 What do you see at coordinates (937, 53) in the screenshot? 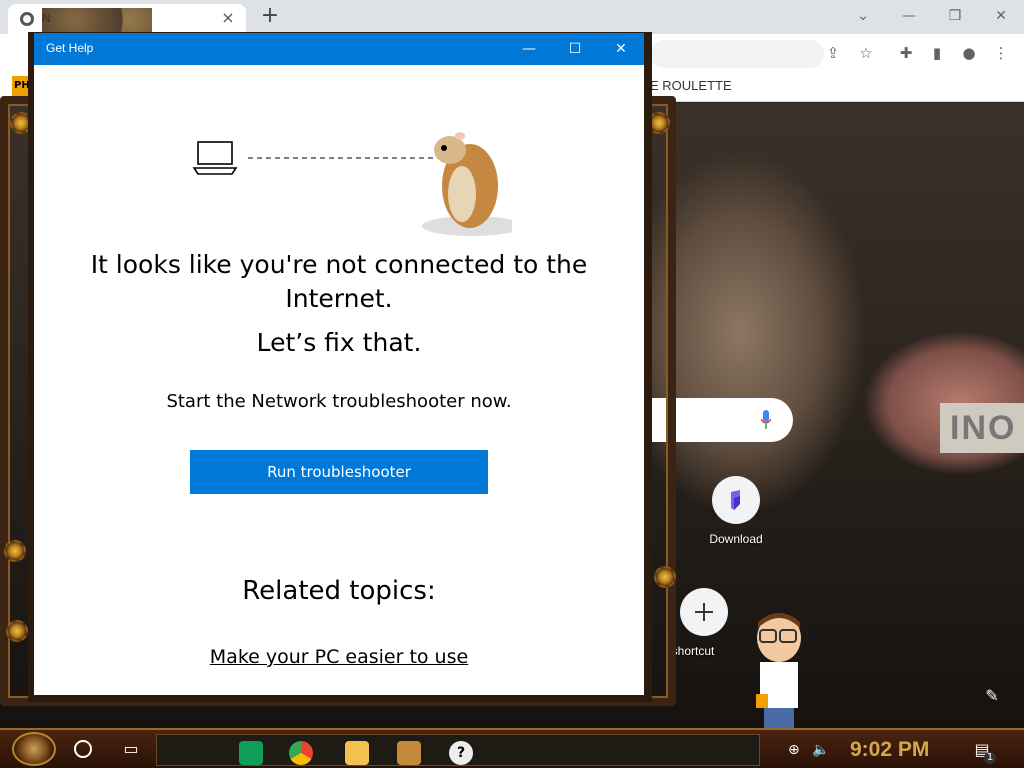
I see `side-panel-icon: ▮` at bounding box center [937, 53].